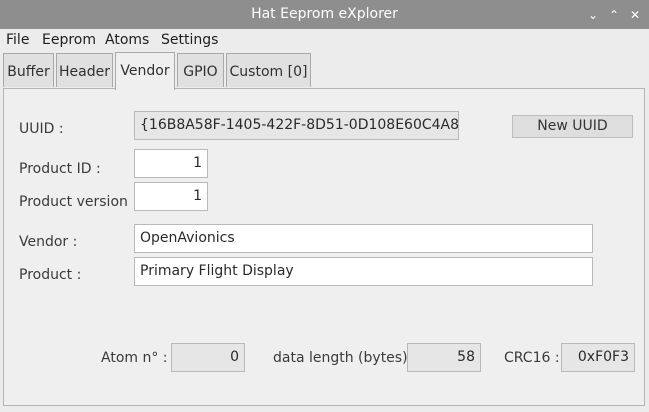 The image size is (649, 412). What do you see at coordinates (189, 40) in the screenshot?
I see `menu-settings: Settings` at bounding box center [189, 40].